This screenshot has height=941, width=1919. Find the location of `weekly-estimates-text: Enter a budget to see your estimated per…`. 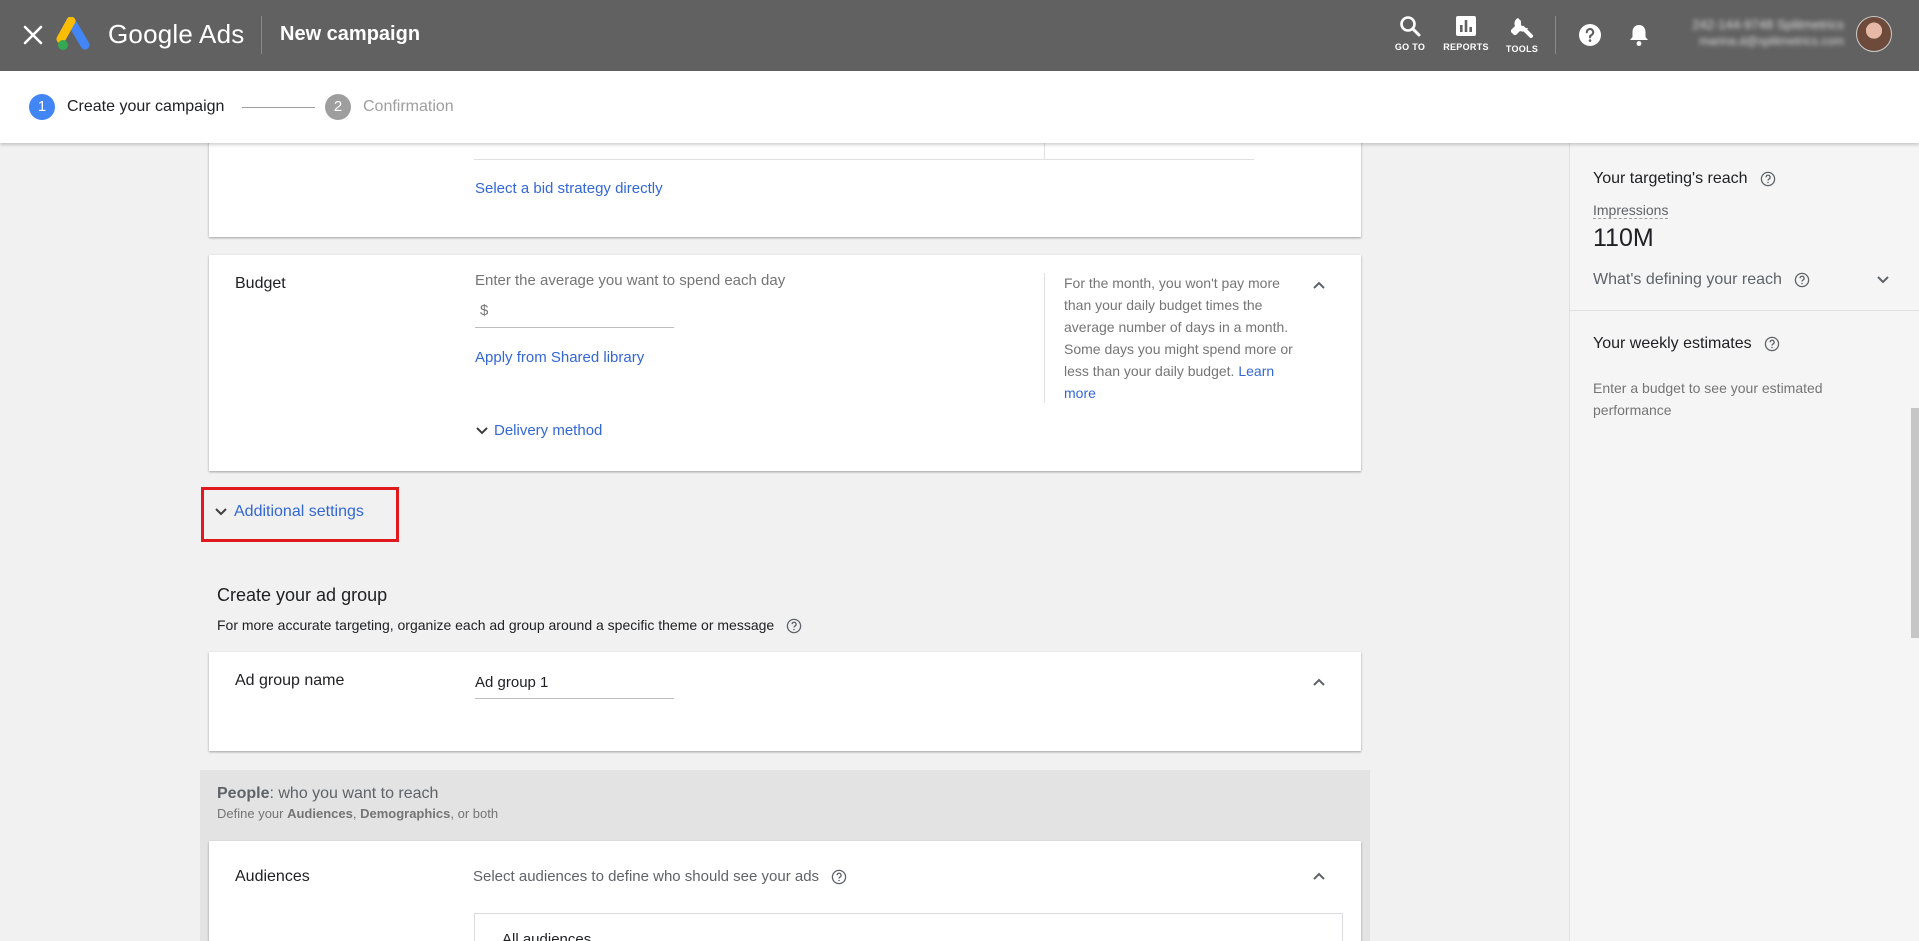

weekly-estimates-text: Enter a budget to see your estimated per… is located at coordinates (1708, 399).